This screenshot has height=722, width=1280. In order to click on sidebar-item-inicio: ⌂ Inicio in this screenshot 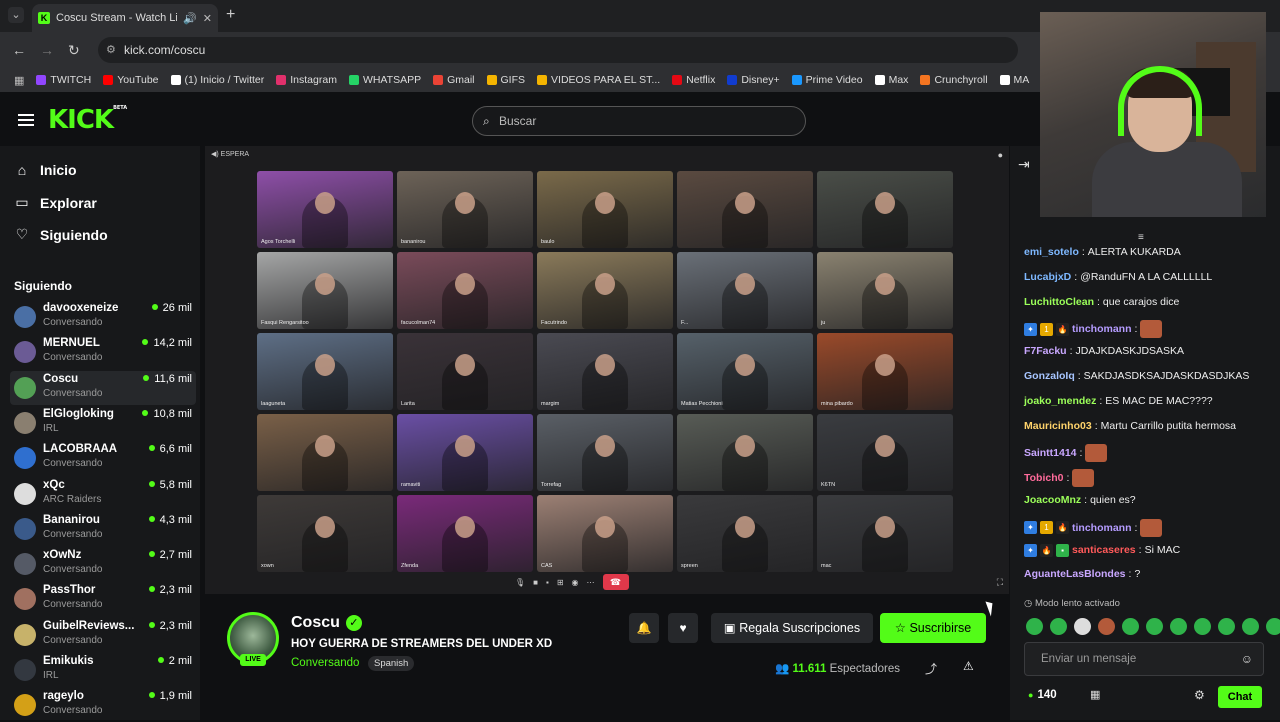, I will do `click(45, 170)`.